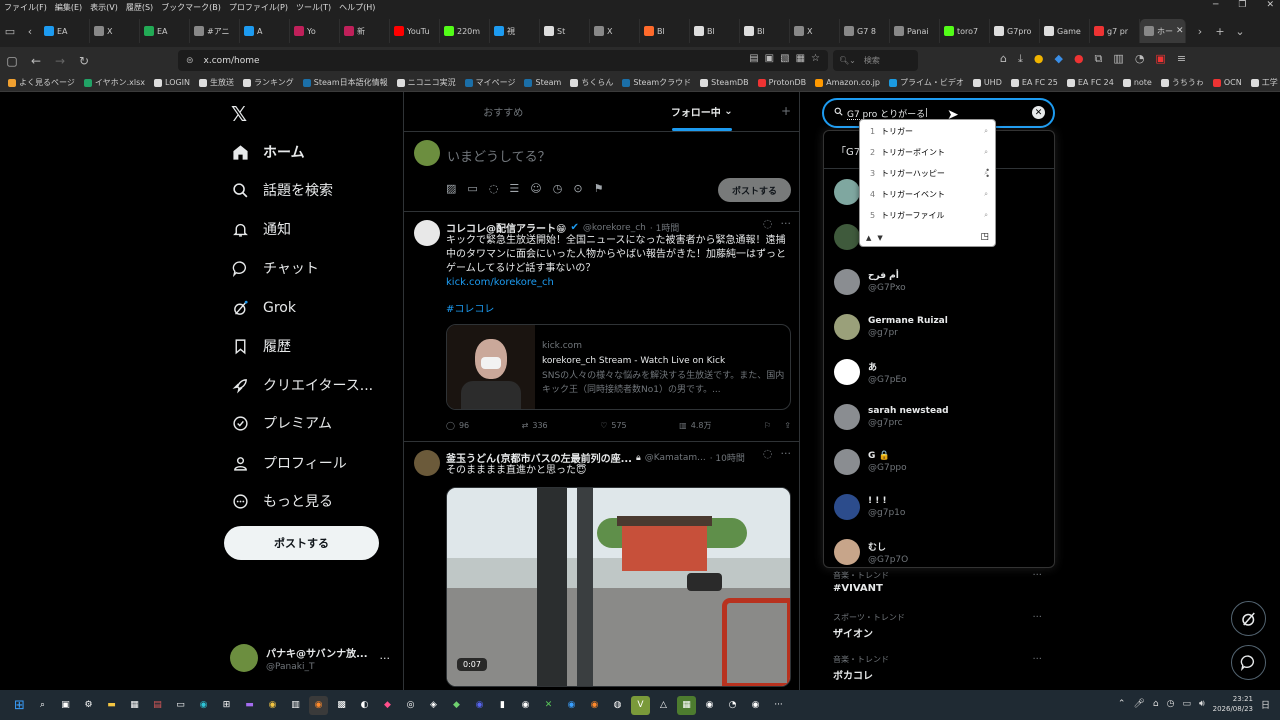 This screenshot has height=720, width=1280. What do you see at coordinates (1140, 59) in the screenshot?
I see `account-icon: ◔` at bounding box center [1140, 59].